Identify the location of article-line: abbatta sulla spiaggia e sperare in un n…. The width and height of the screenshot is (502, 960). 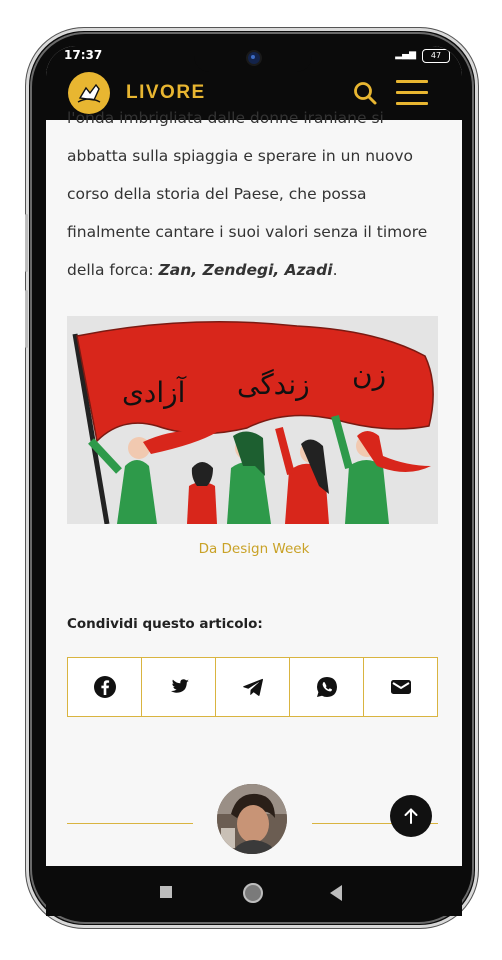
(240, 156).